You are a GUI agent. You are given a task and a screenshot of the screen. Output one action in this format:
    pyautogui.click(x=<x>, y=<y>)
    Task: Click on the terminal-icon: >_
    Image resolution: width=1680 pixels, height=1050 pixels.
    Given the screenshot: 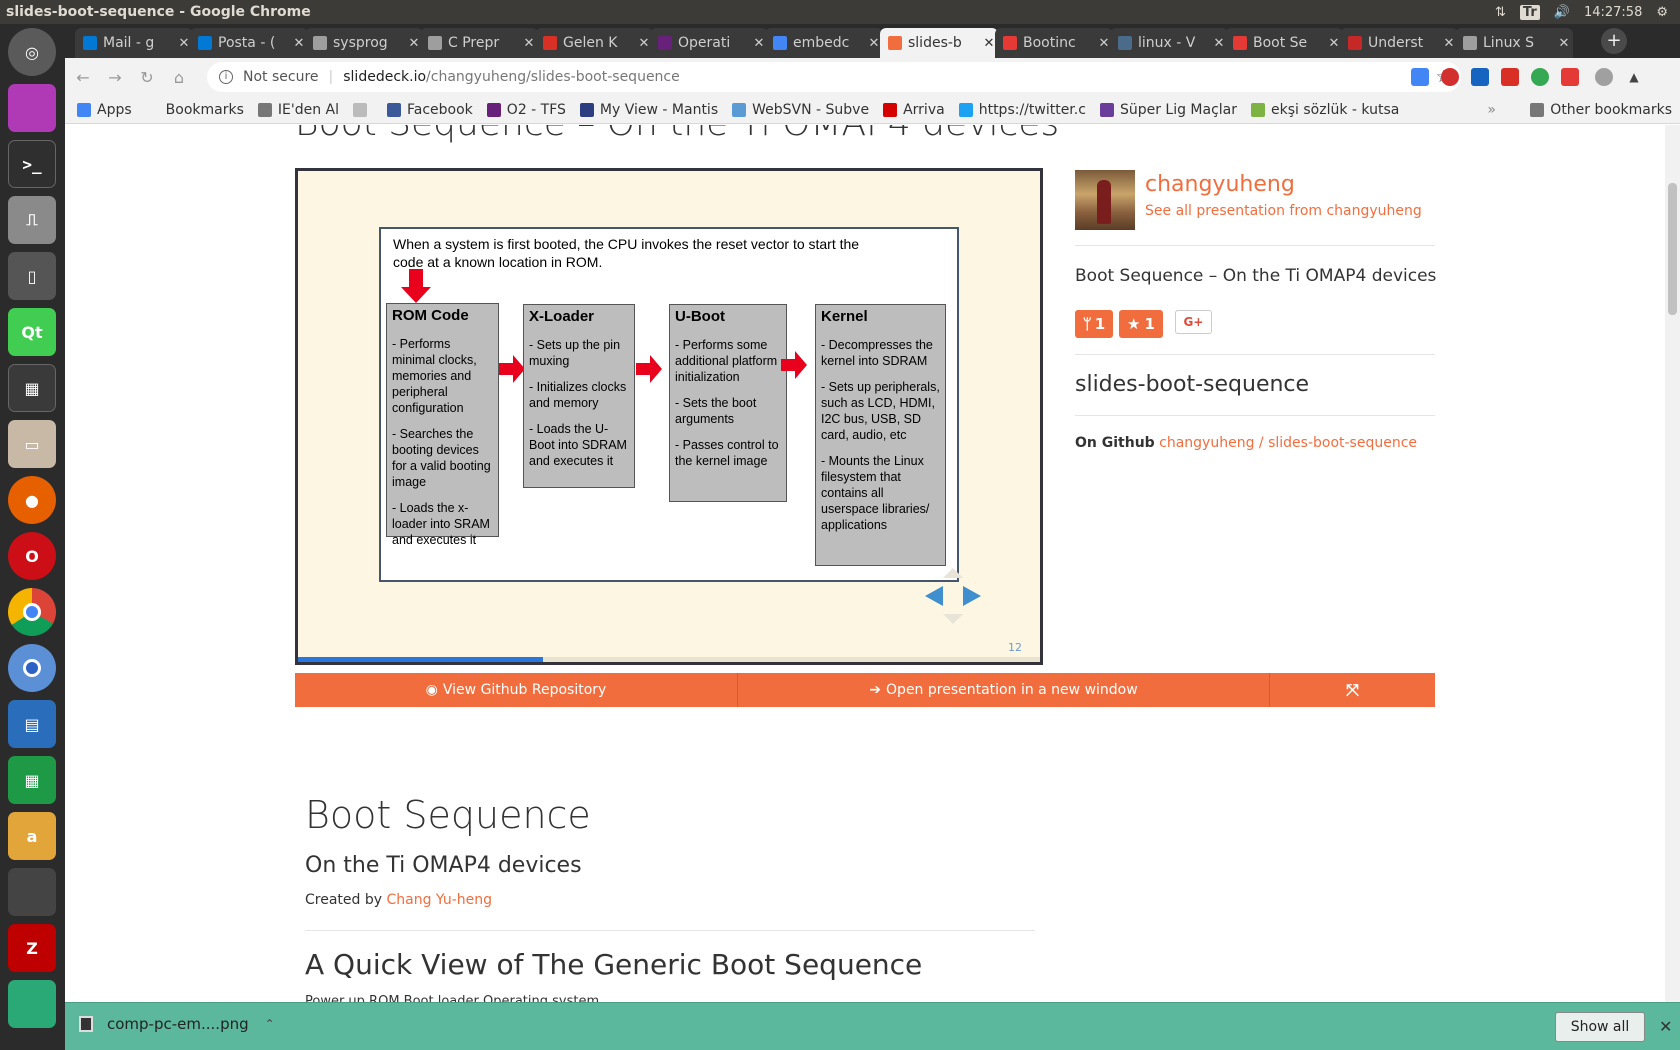 What is the action you would take?
    pyautogui.click(x=32, y=164)
    